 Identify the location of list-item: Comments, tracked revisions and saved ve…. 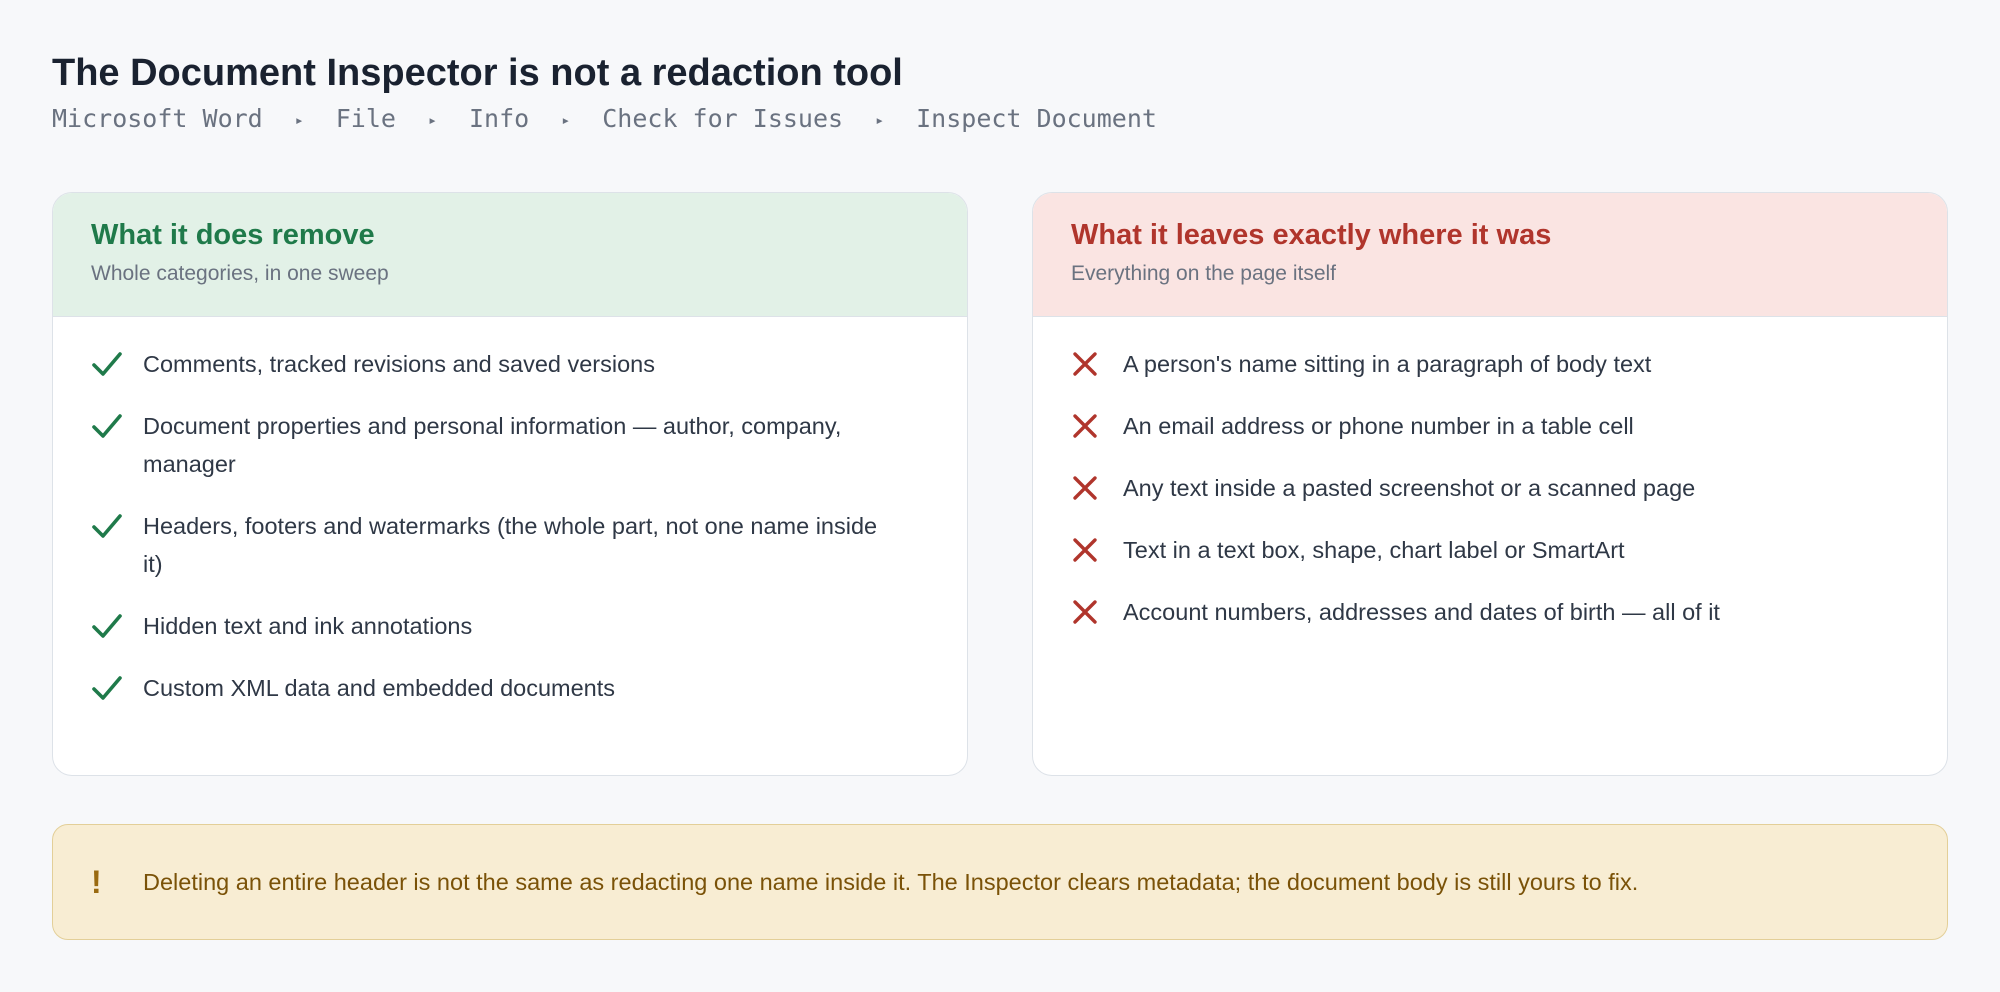
(510, 364).